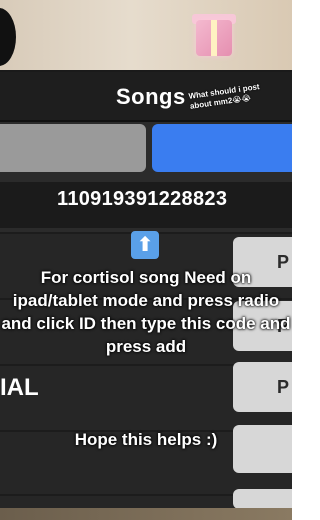 The image size is (320, 520). What do you see at coordinates (262, 499) in the screenshot?
I see `play-button` at bounding box center [262, 499].